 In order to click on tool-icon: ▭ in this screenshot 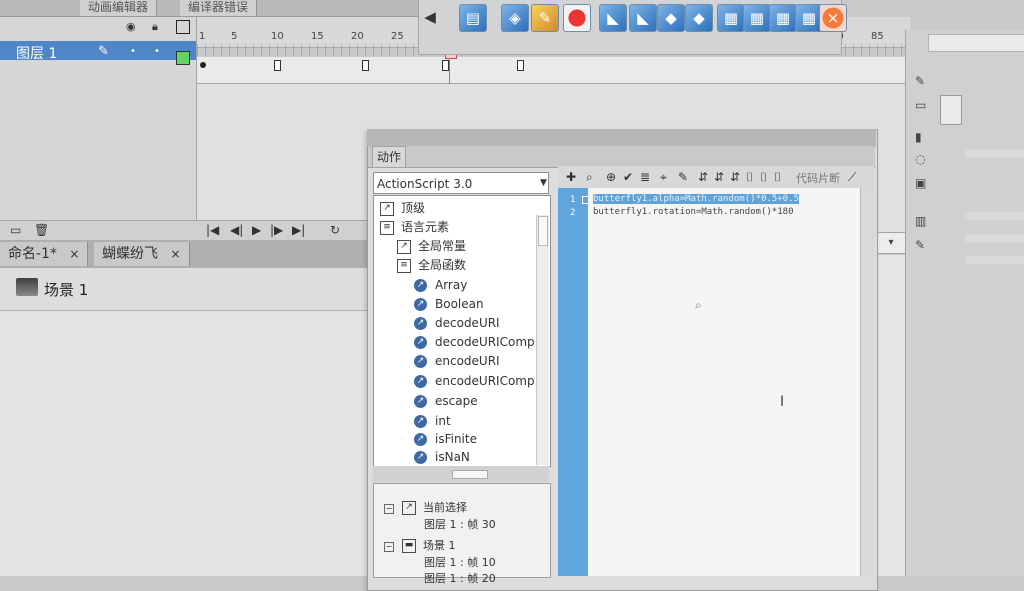, I will do `click(922, 105)`.